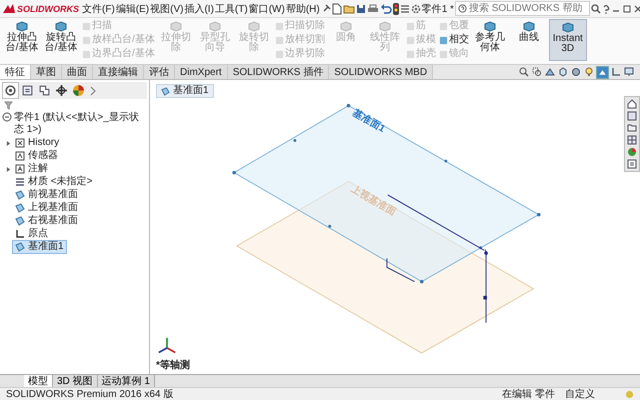 The height and width of the screenshot is (400, 640). I want to click on zoom-to-fit-icon, so click(524, 72).